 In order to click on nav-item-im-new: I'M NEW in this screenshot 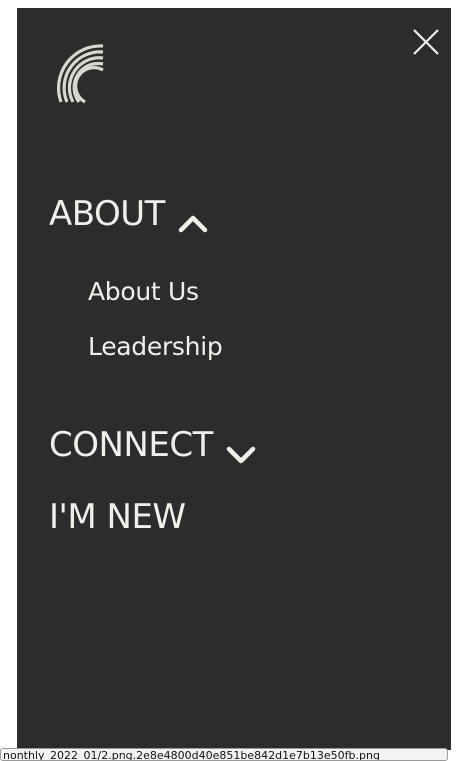, I will do `click(117, 517)`.